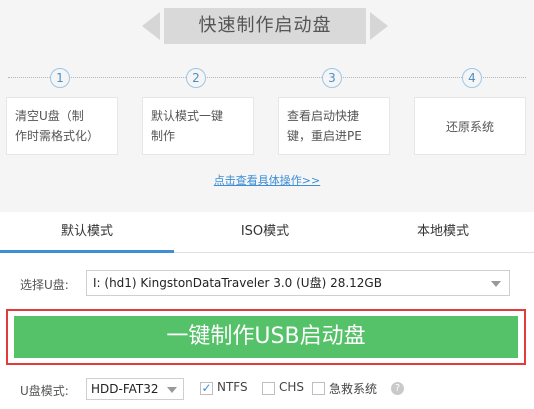 This screenshot has width=534, height=409. What do you see at coordinates (206, 388) in the screenshot?
I see `ntfs-checkbox: ✓` at bounding box center [206, 388].